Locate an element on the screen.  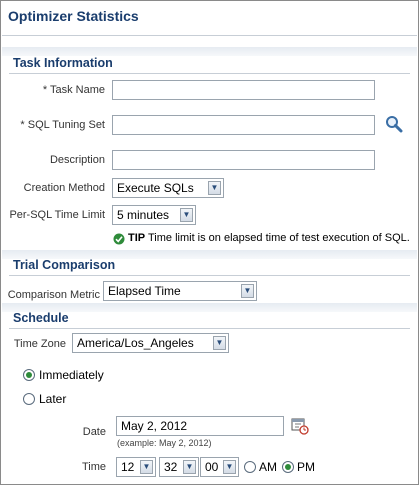
description-label: Description is located at coordinates (77, 160).